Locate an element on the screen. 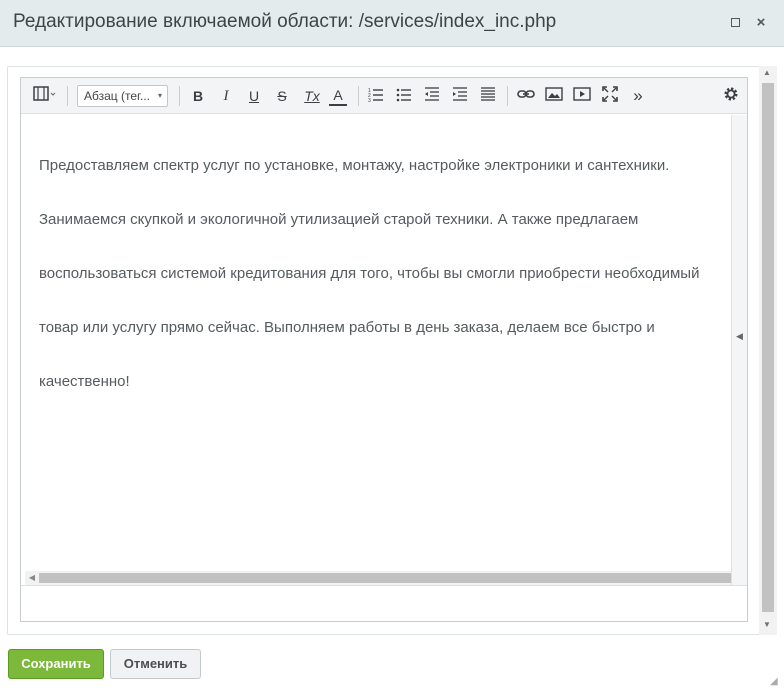 This screenshot has width=784, height=689. outdent-icon is located at coordinates (432, 94).